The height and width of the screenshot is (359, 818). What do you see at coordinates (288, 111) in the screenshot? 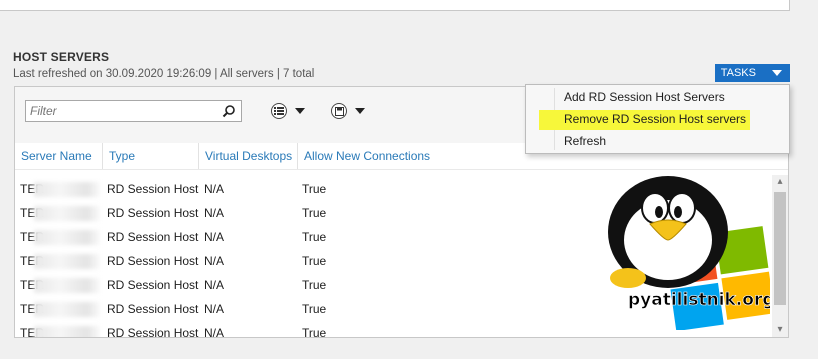
I see `view-options-button` at bounding box center [288, 111].